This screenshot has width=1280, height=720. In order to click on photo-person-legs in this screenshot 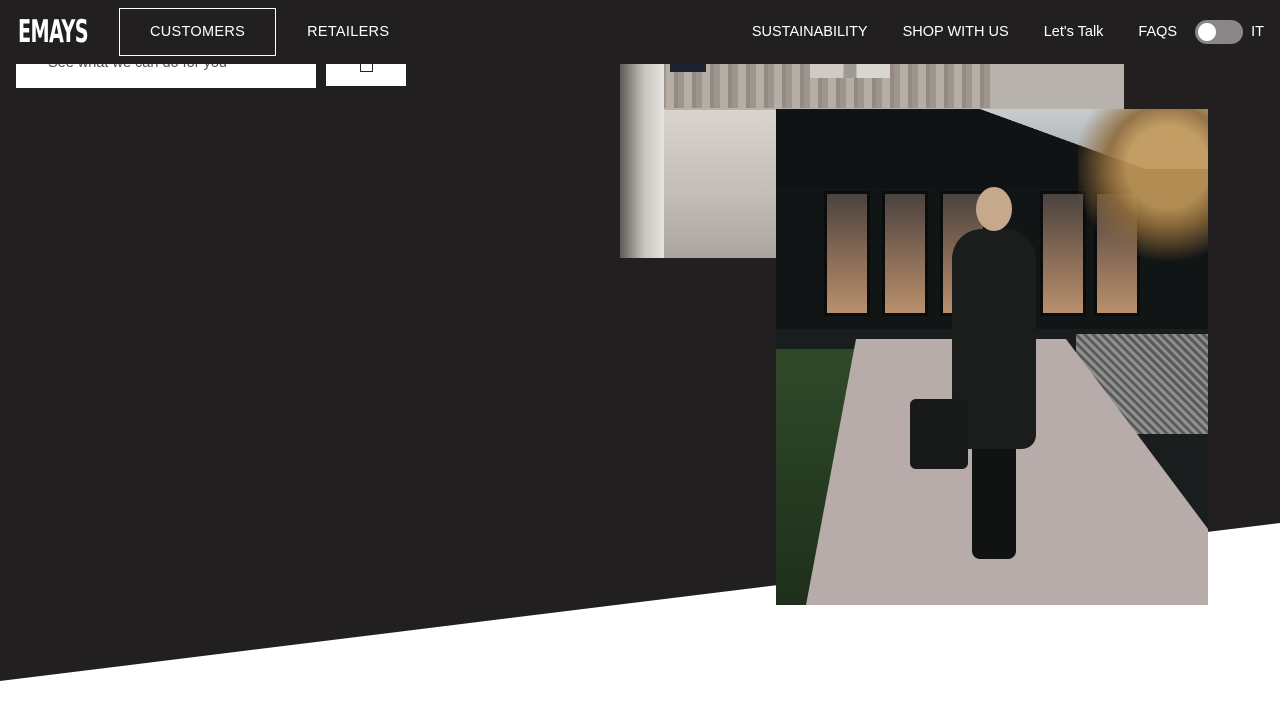, I will do `click(994, 499)`.